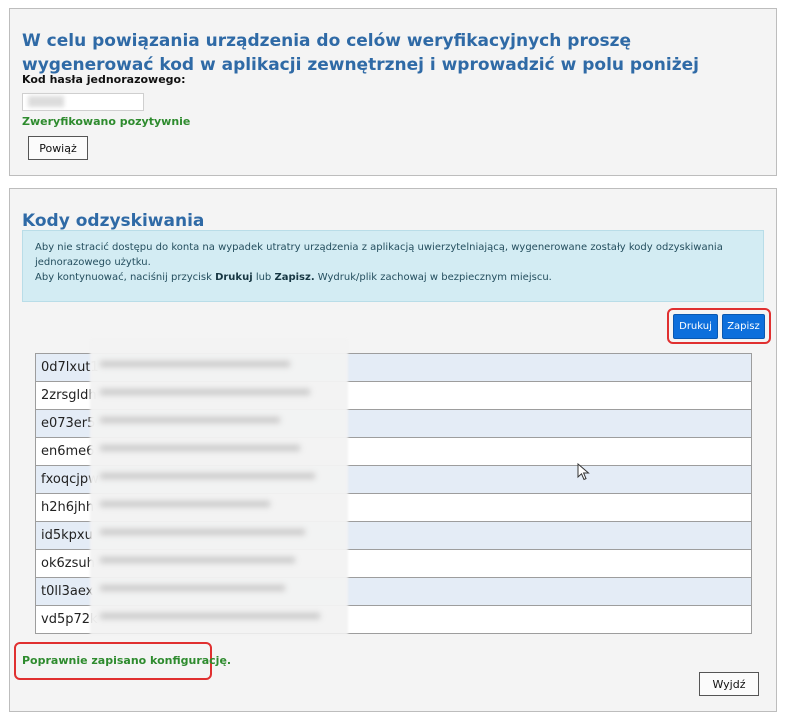 Image resolution: width=785 pixels, height=724 pixels. Describe the element at coordinates (106, 121) in the screenshot. I see `verification-status: Zweryfikowano pozytywnie` at that location.